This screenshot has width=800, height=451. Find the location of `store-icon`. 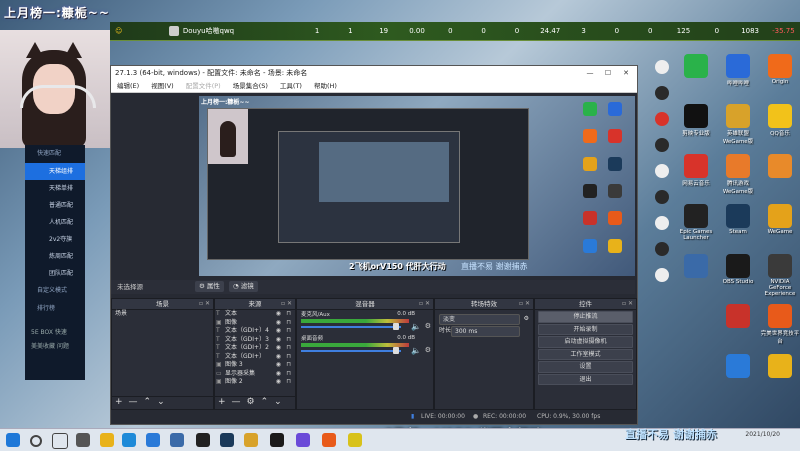

store-icon is located at coordinates (203, 440).